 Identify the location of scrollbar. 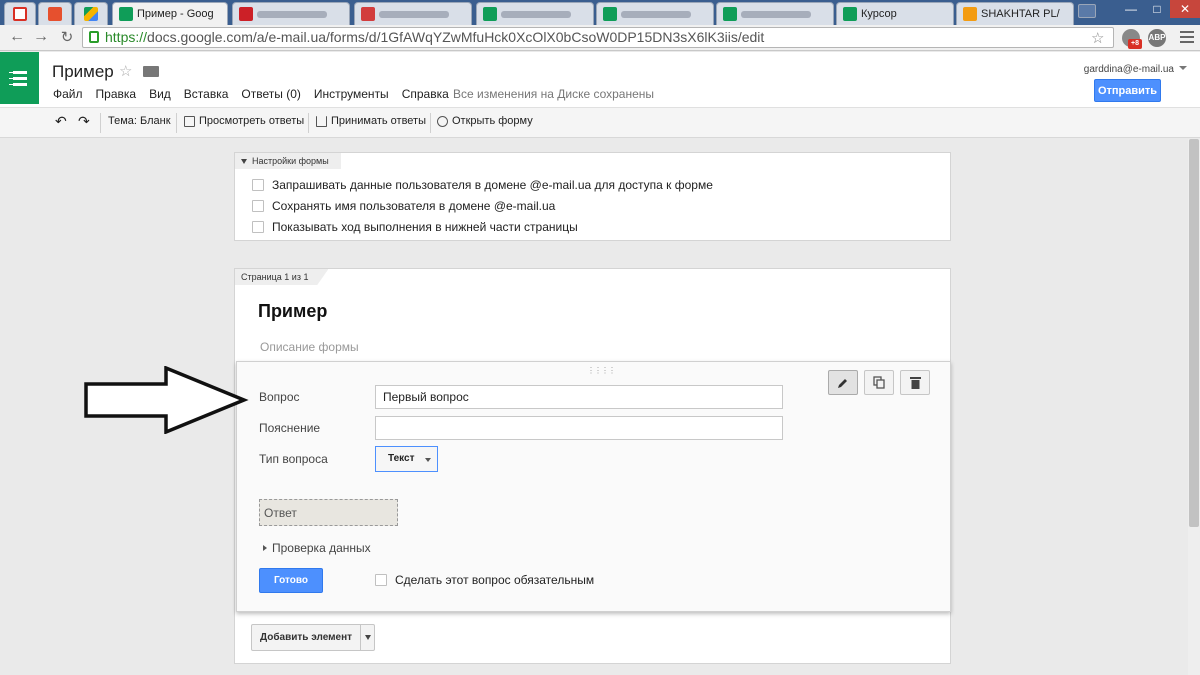
(1194, 407).